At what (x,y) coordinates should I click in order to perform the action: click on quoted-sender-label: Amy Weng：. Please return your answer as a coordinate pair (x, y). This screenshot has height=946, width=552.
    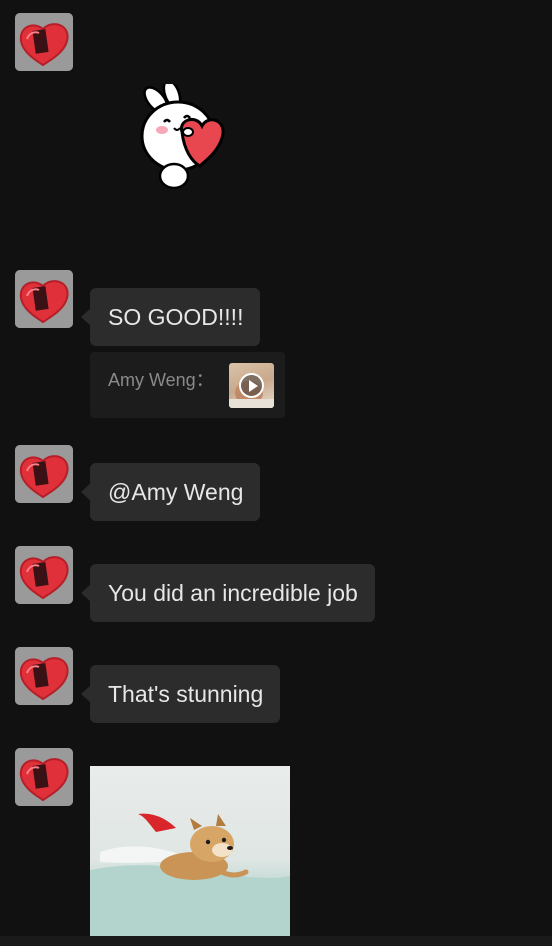
    Looking at the image, I should click on (161, 380).